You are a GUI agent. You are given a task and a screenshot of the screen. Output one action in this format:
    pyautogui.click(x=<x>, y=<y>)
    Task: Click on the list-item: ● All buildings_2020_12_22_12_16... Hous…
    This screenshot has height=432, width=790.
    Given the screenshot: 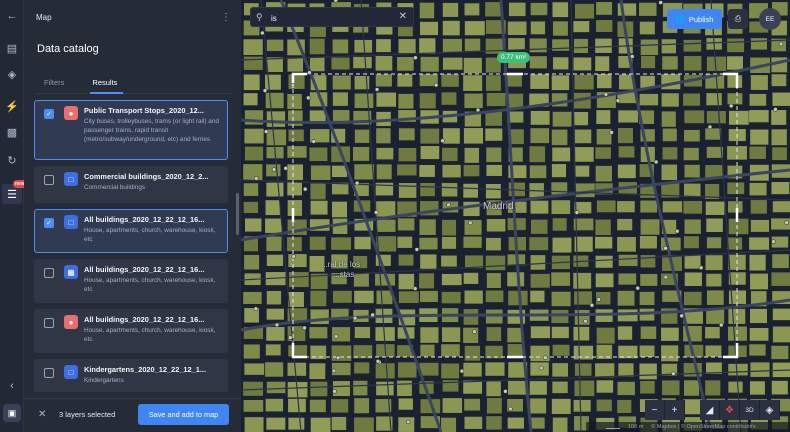 What is the action you would take?
    pyautogui.click(x=131, y=331)
    